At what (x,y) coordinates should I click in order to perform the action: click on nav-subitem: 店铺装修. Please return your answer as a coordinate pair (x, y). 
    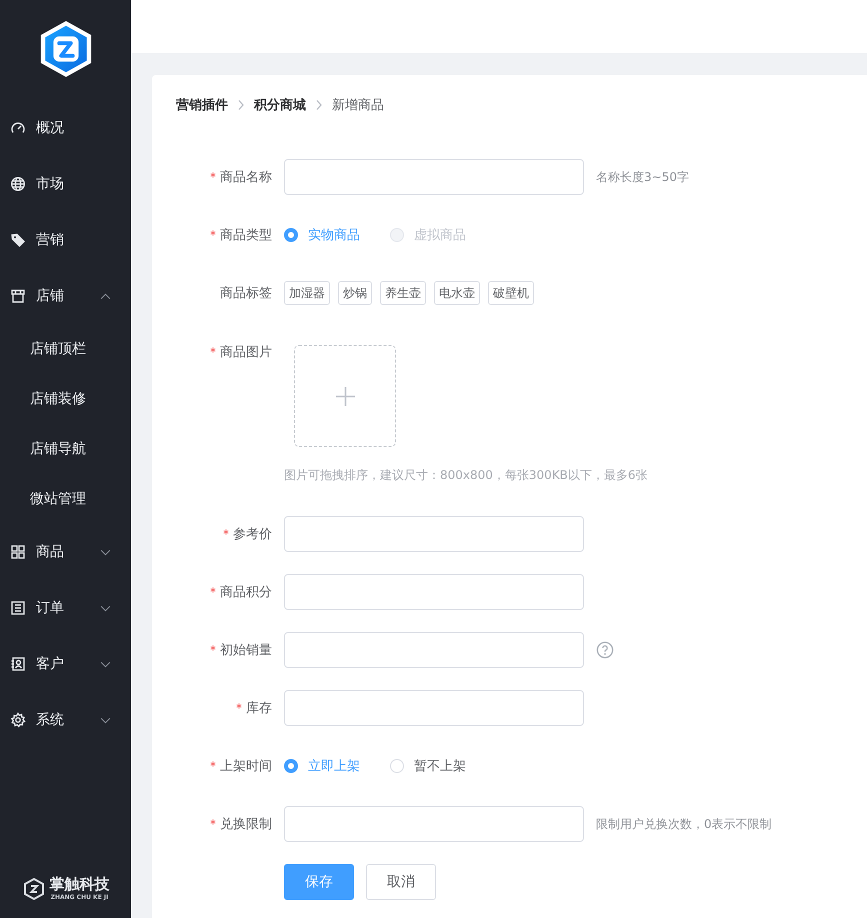
    Looking at the image, I should click on (65, 399).